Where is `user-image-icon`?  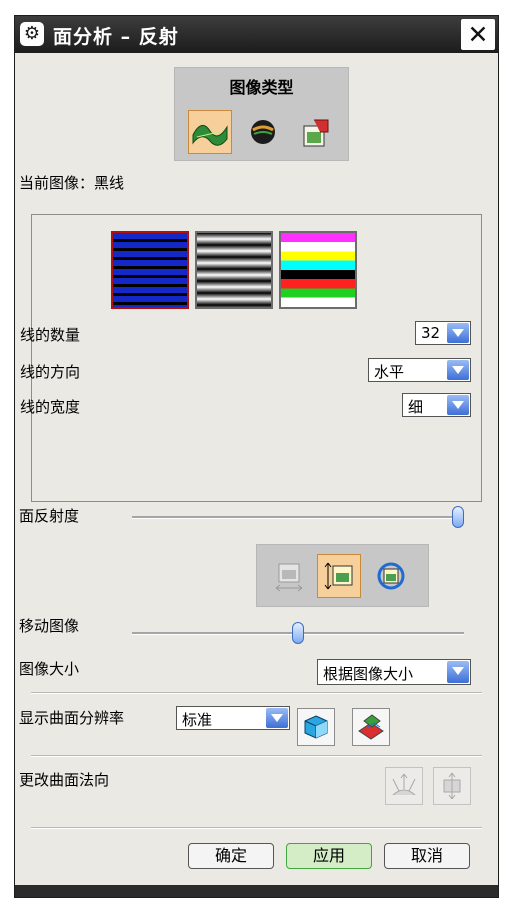 user-image-icon is located at coordinates (316, 133).